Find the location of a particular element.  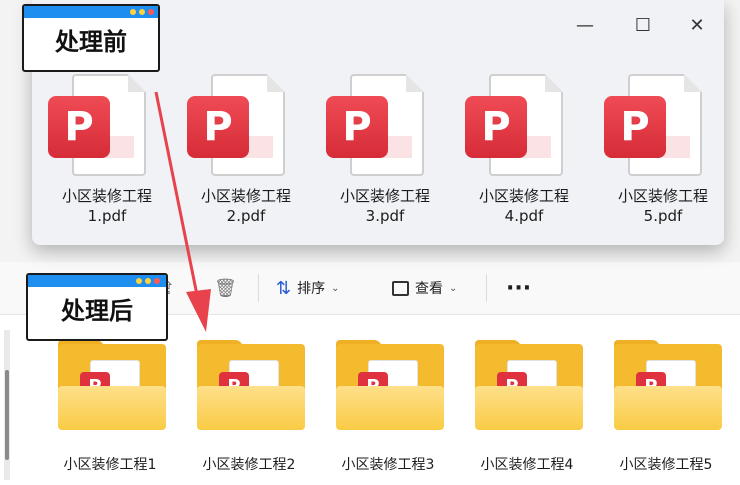

before-label: 处理前 is located at coordinates (91, 42).